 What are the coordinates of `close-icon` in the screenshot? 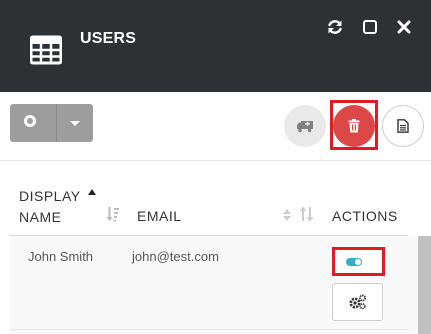 It's located at (404, 27).